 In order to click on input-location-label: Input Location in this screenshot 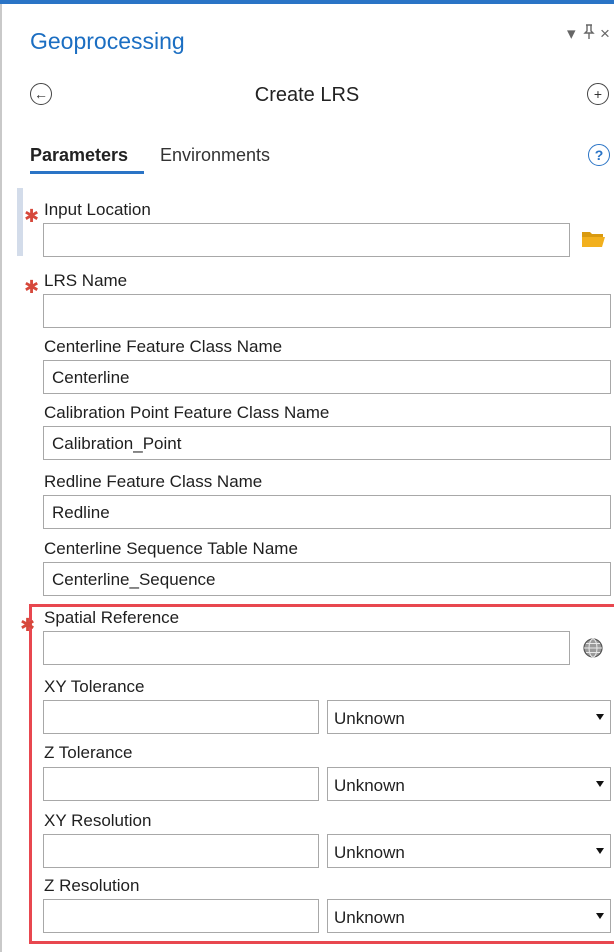, I will do `click(97, 209)`.